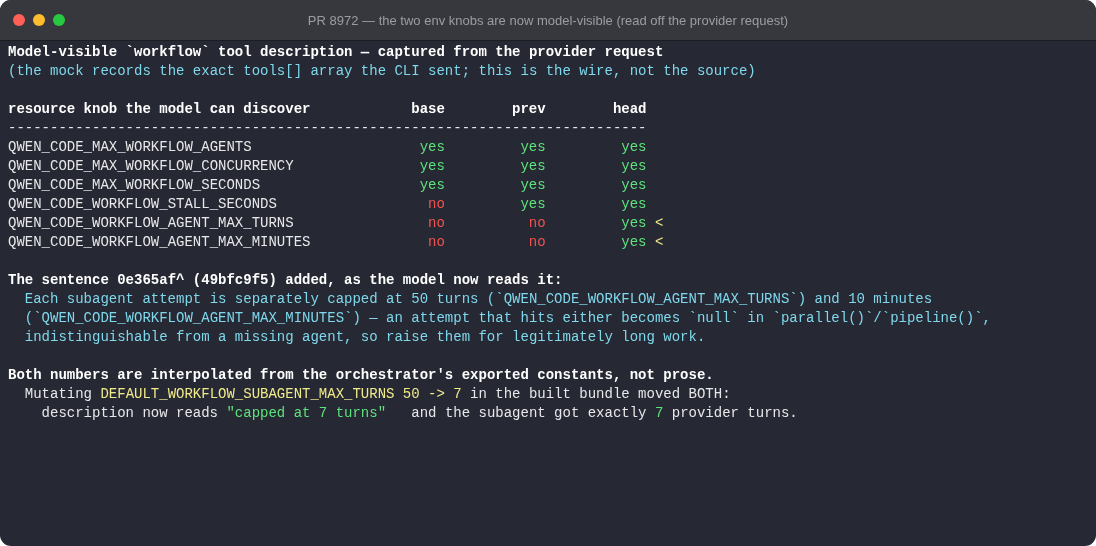 This screenshot has height=546, width=1096. Describe the element at coordinates (327, 128) in the screenshot. I see `table-rule: ----------------------------------------------------------------------------` at that location.